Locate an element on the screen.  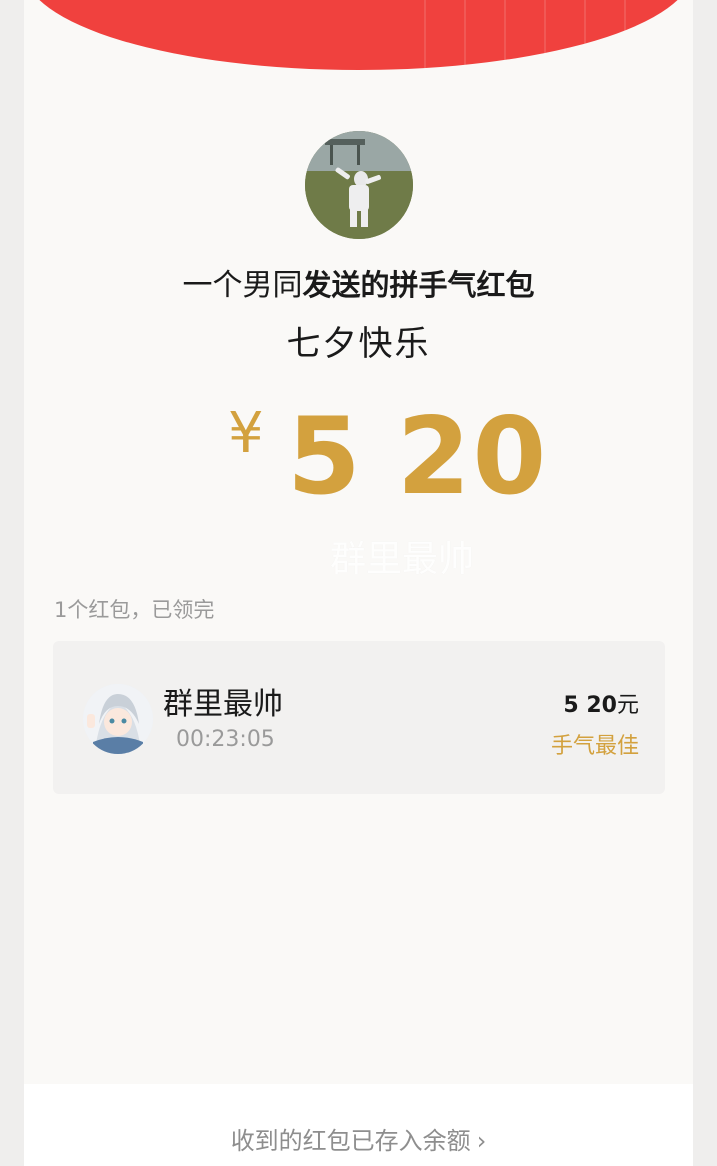
balance-link: 收到的红包已存入余额 › is located at coordinates (358, 1138).